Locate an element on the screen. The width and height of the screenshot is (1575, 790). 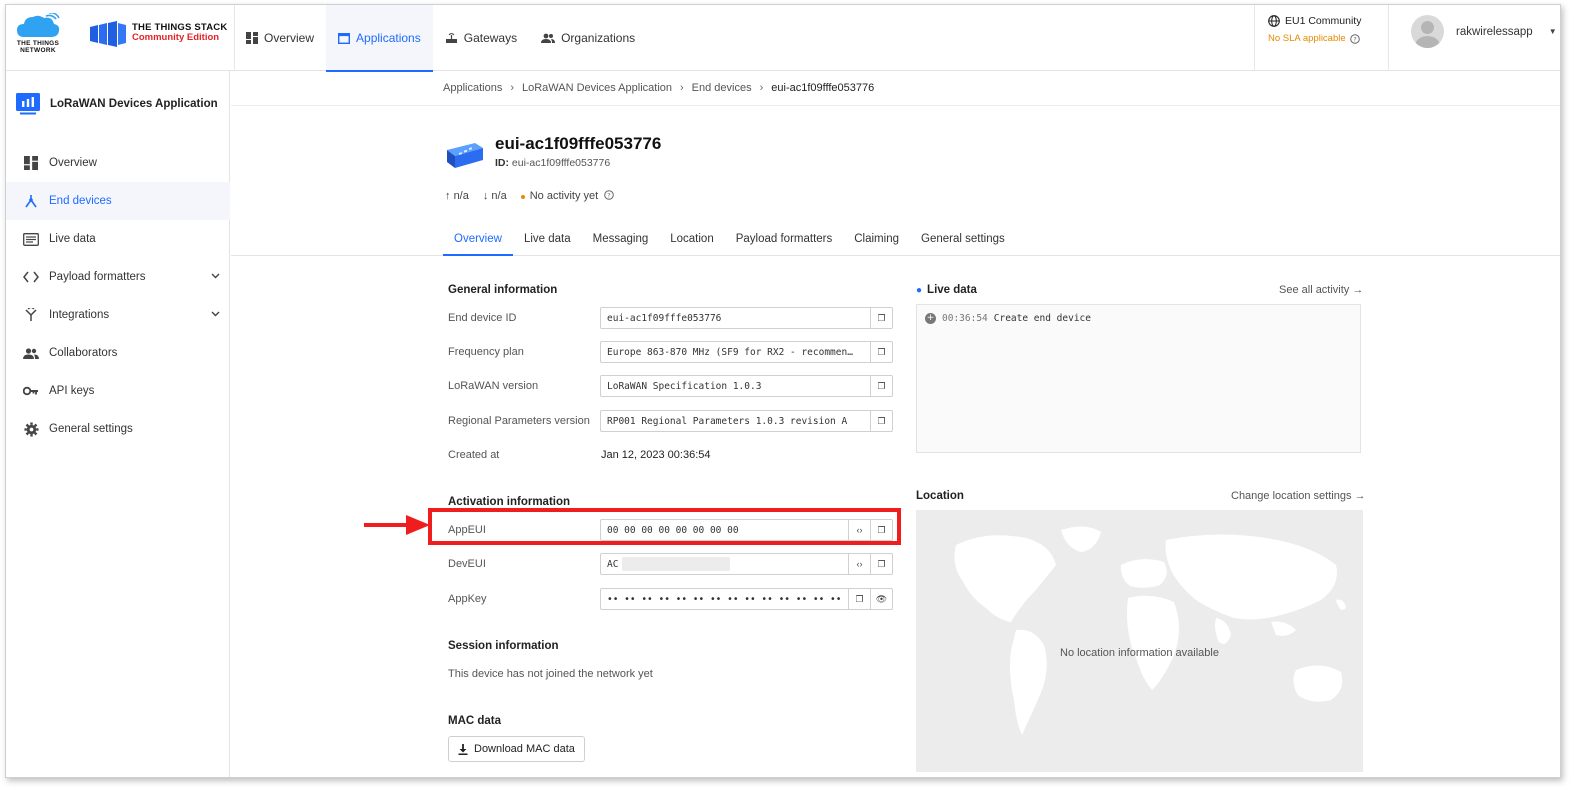
uplink-count: ↑ n/a is located at coordinates (457, 196).